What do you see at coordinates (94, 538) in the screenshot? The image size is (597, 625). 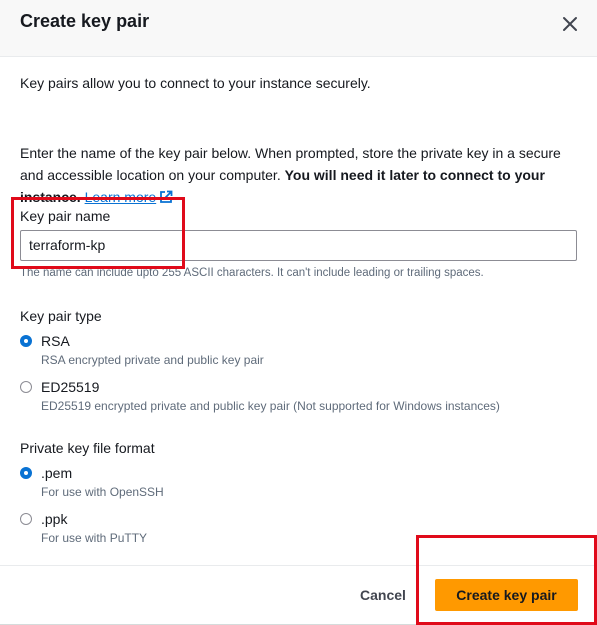 I see `radio-ppk-description: For use with PuTTY` at bounding box center [94, 538].